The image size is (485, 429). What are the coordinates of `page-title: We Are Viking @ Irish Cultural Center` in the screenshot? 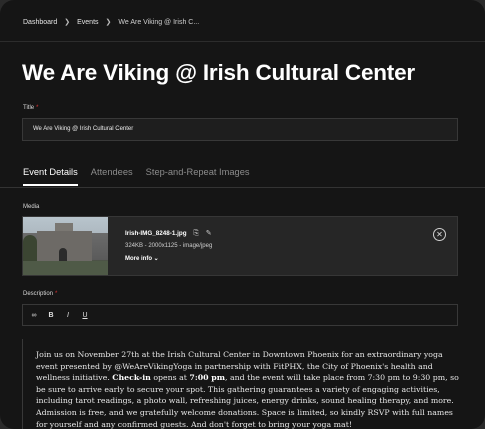 It's located at (218, 72).